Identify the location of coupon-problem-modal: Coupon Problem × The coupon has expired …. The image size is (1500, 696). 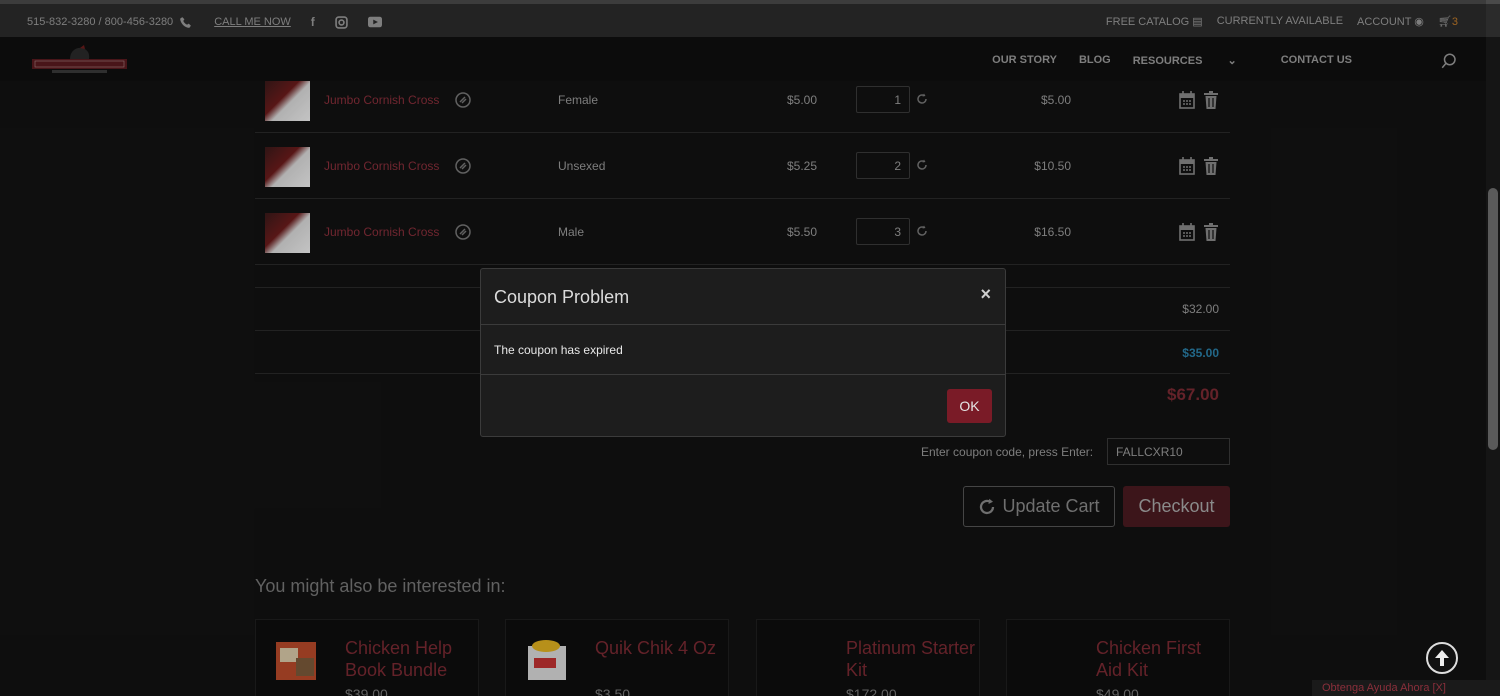
(743, 352).